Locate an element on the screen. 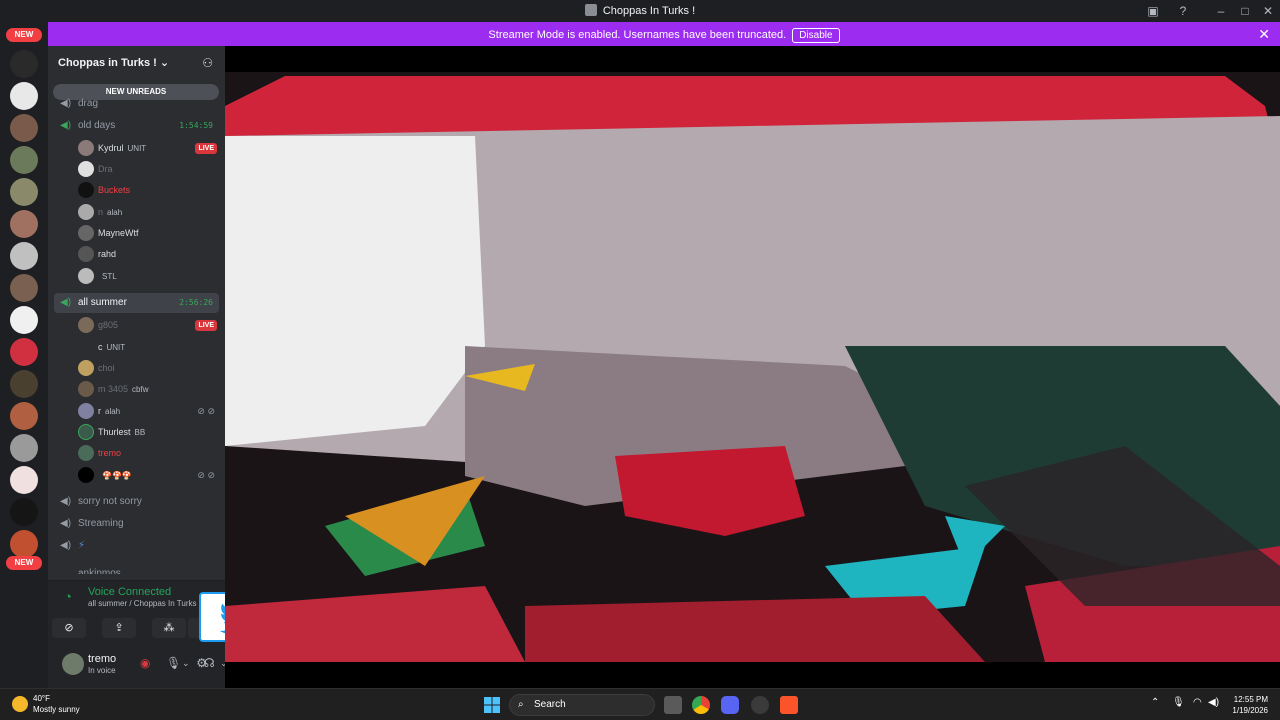 This screenshot has height=720, width=1280. voice-user: g805 LIVE is located at coordinates (148, 325).